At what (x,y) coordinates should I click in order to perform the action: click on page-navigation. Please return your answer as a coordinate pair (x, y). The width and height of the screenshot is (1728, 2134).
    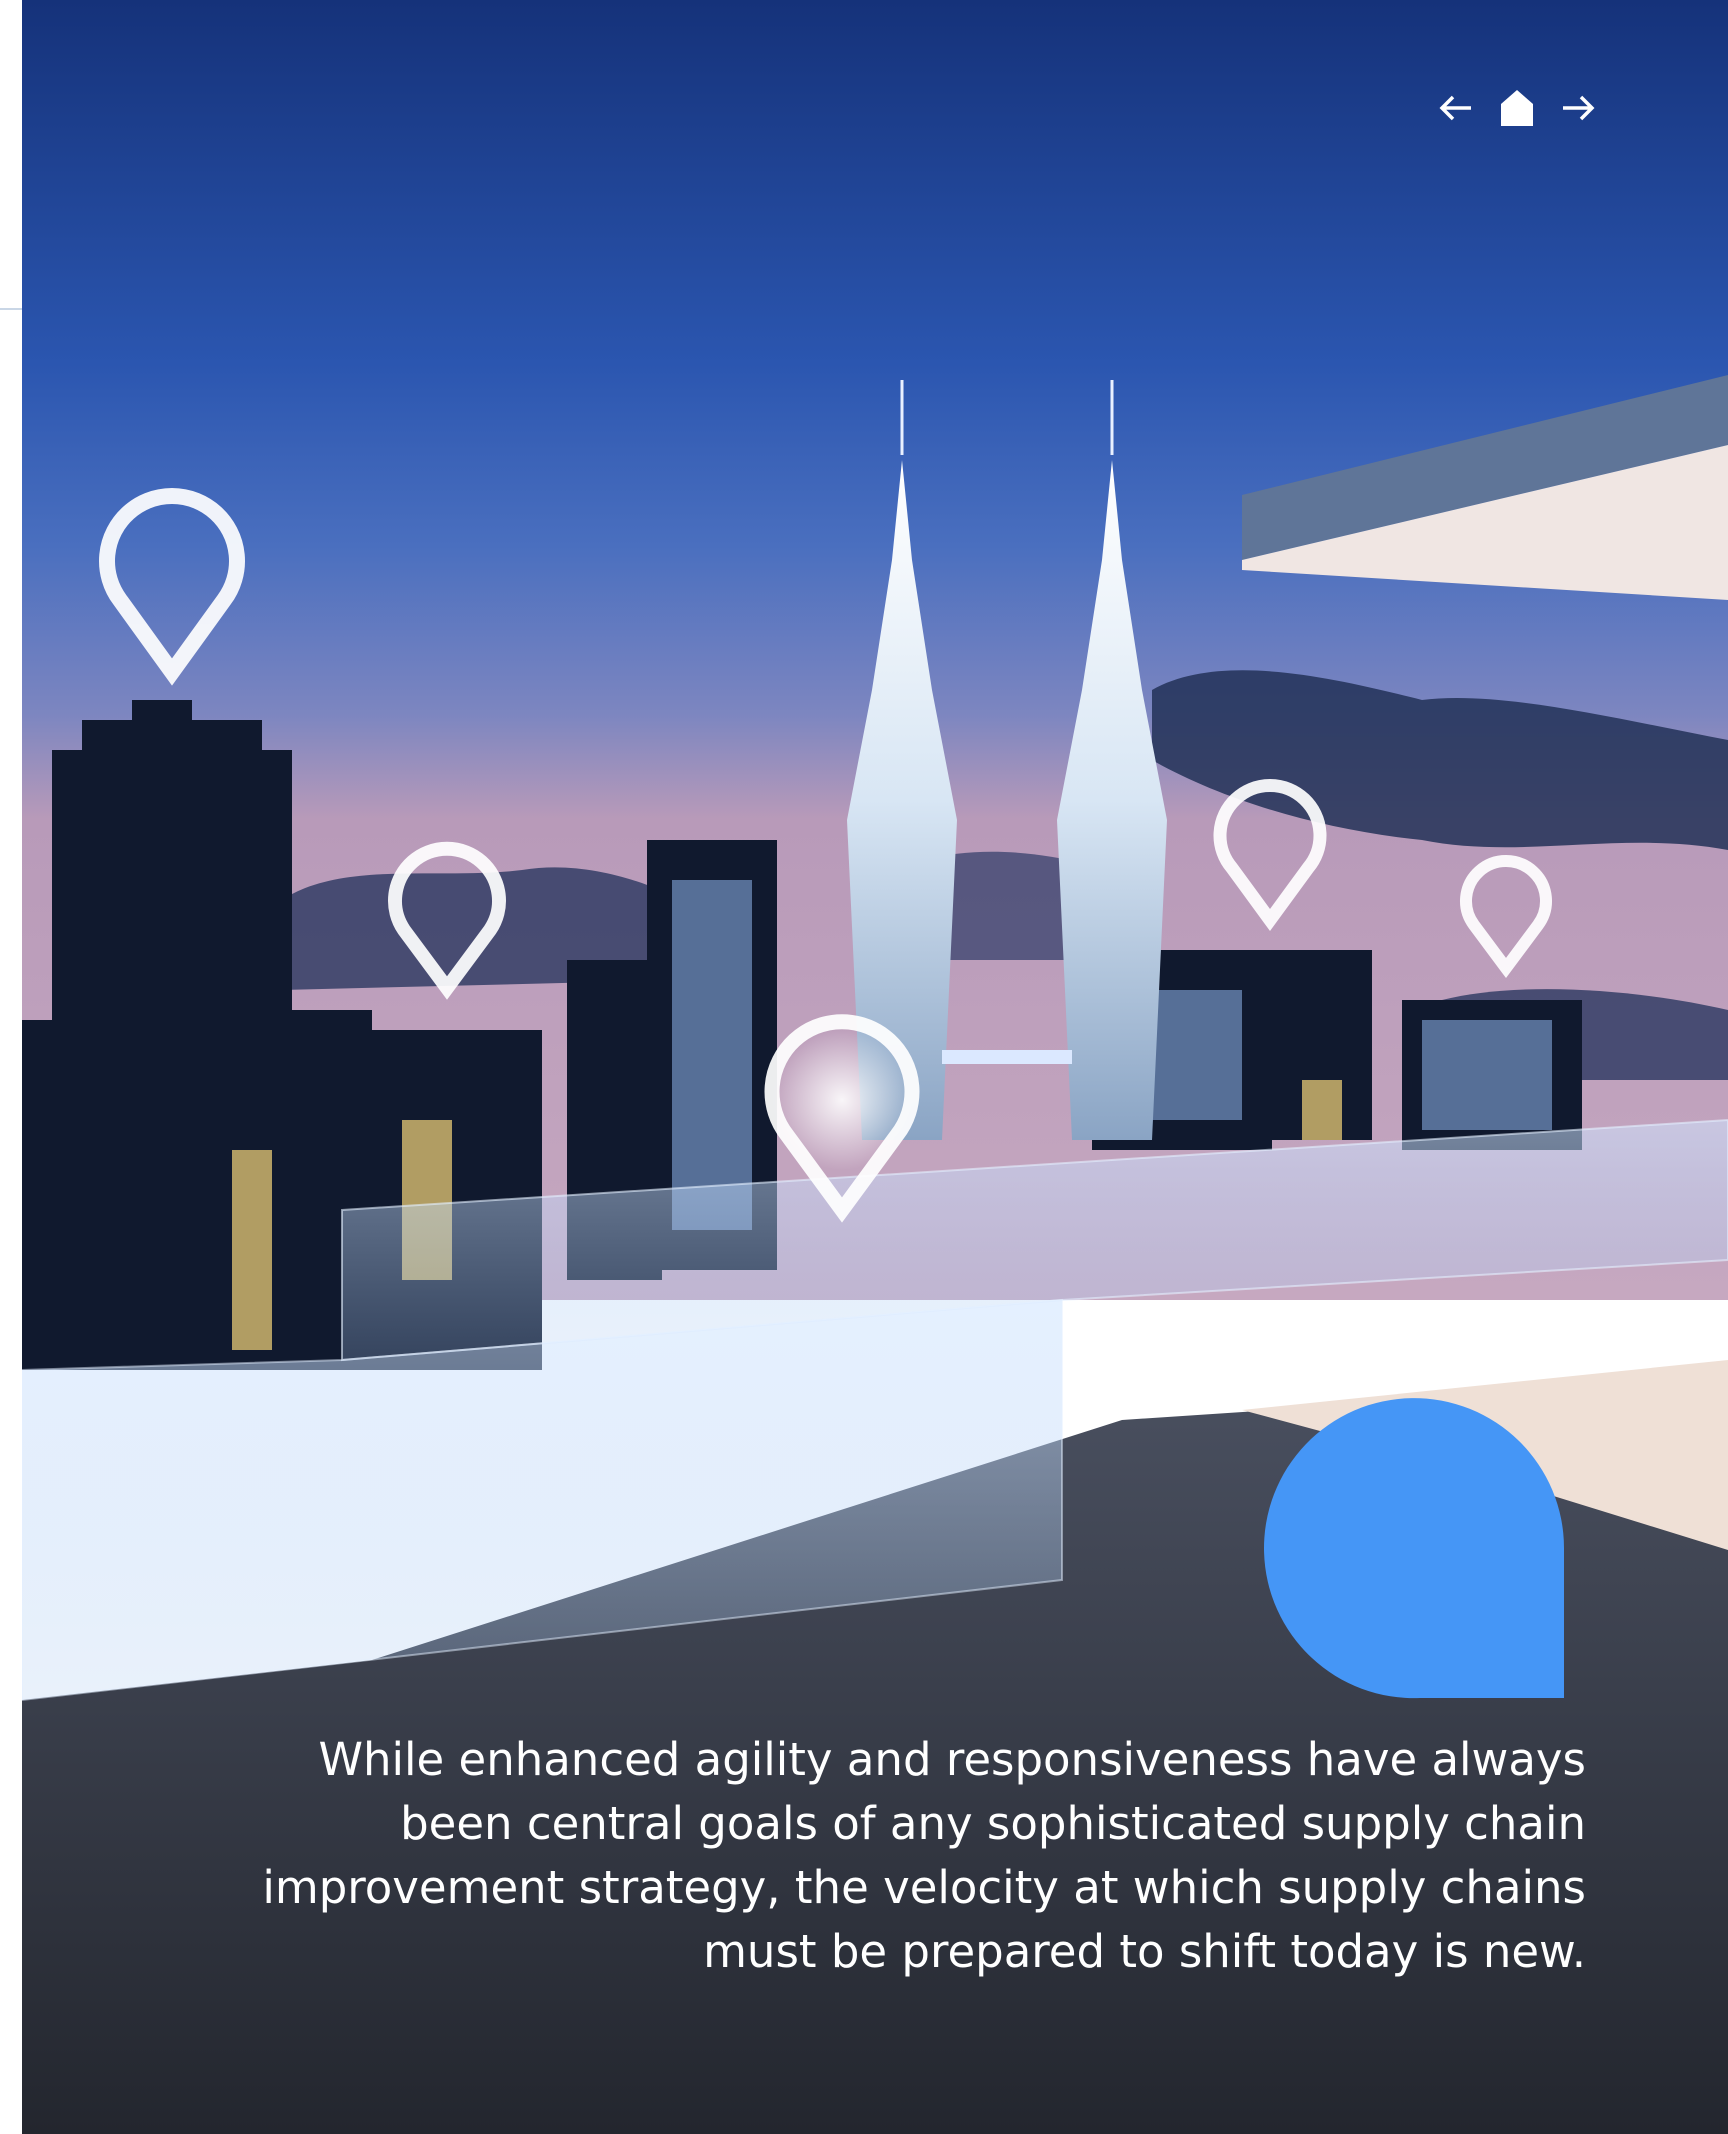
    Looking at the image, I should click on (1517, 108).